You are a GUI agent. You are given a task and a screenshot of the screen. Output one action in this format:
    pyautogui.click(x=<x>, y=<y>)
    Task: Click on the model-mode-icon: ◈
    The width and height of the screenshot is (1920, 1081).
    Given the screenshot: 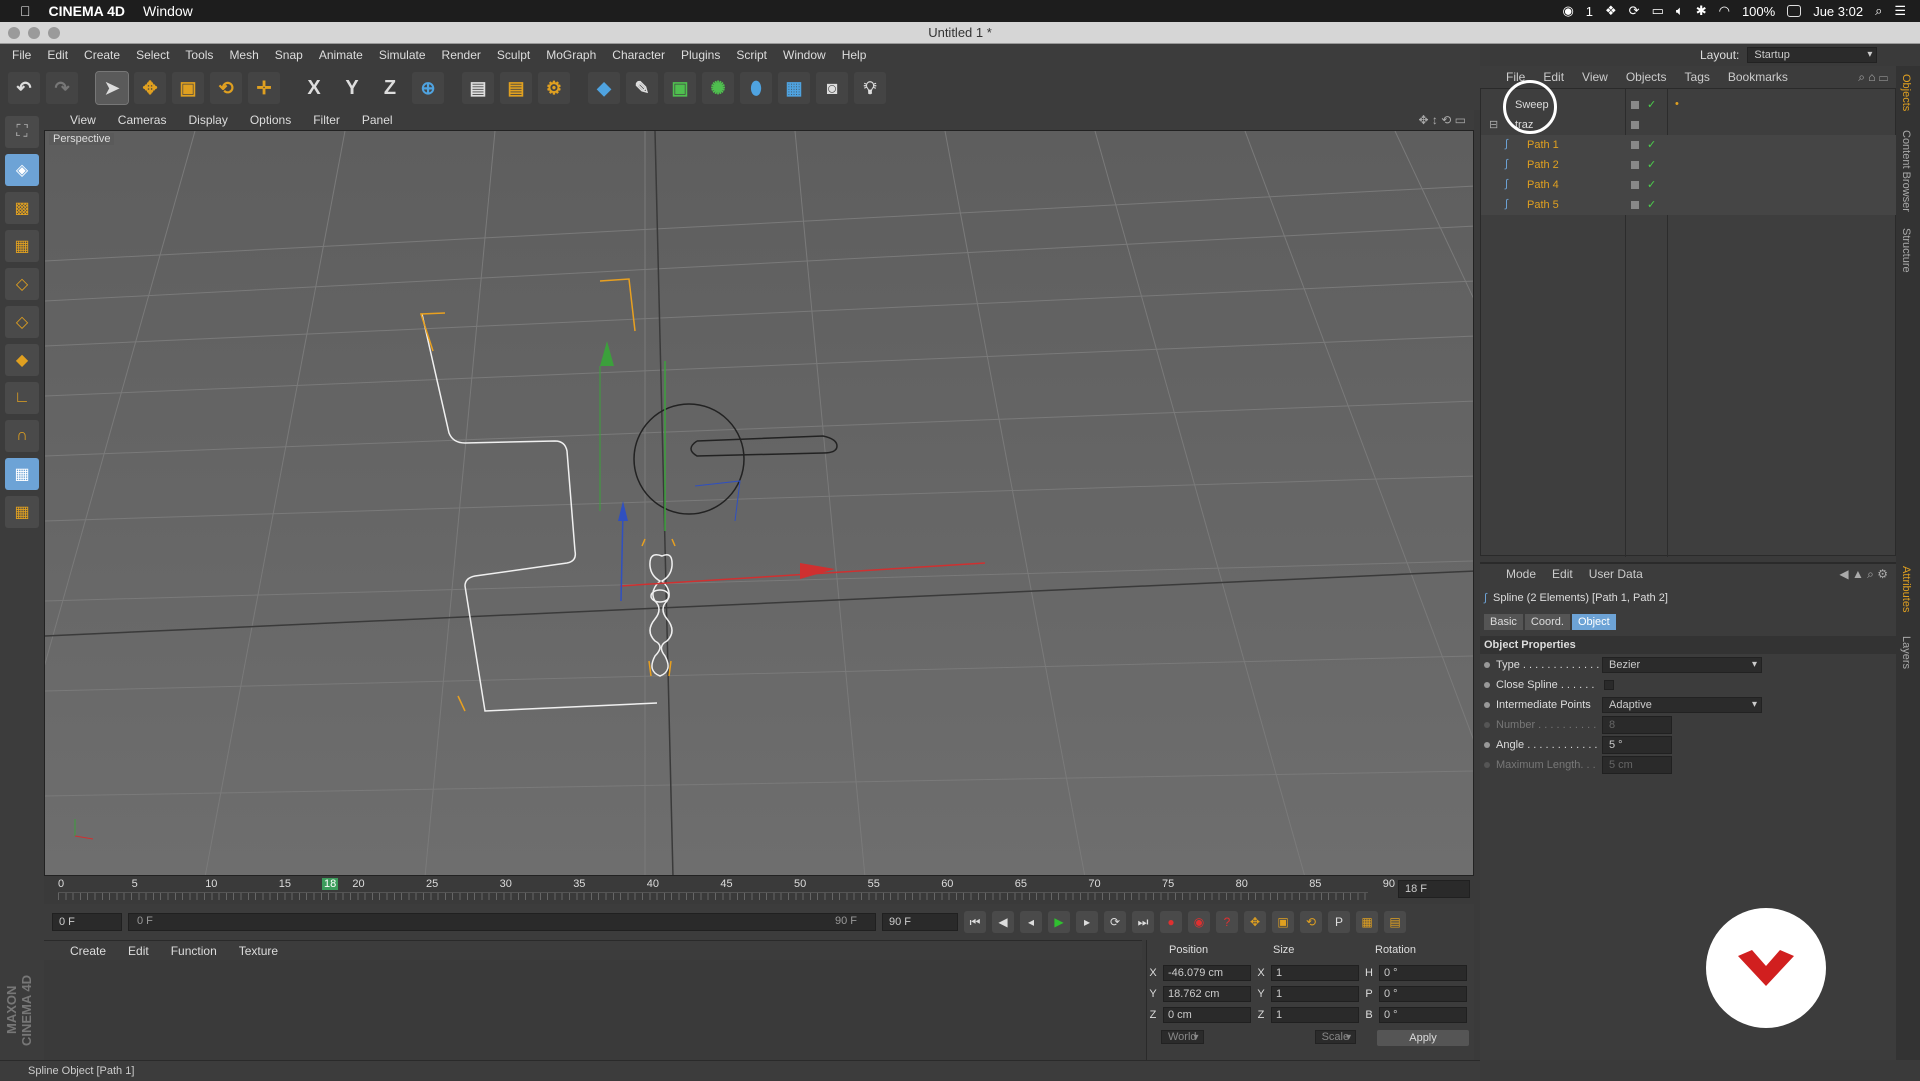 What is the action you would take?
    pyautogui.click(x=22, y=170)
    